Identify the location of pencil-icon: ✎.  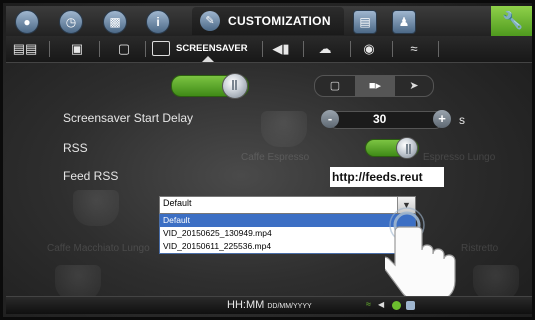
(210, 21).